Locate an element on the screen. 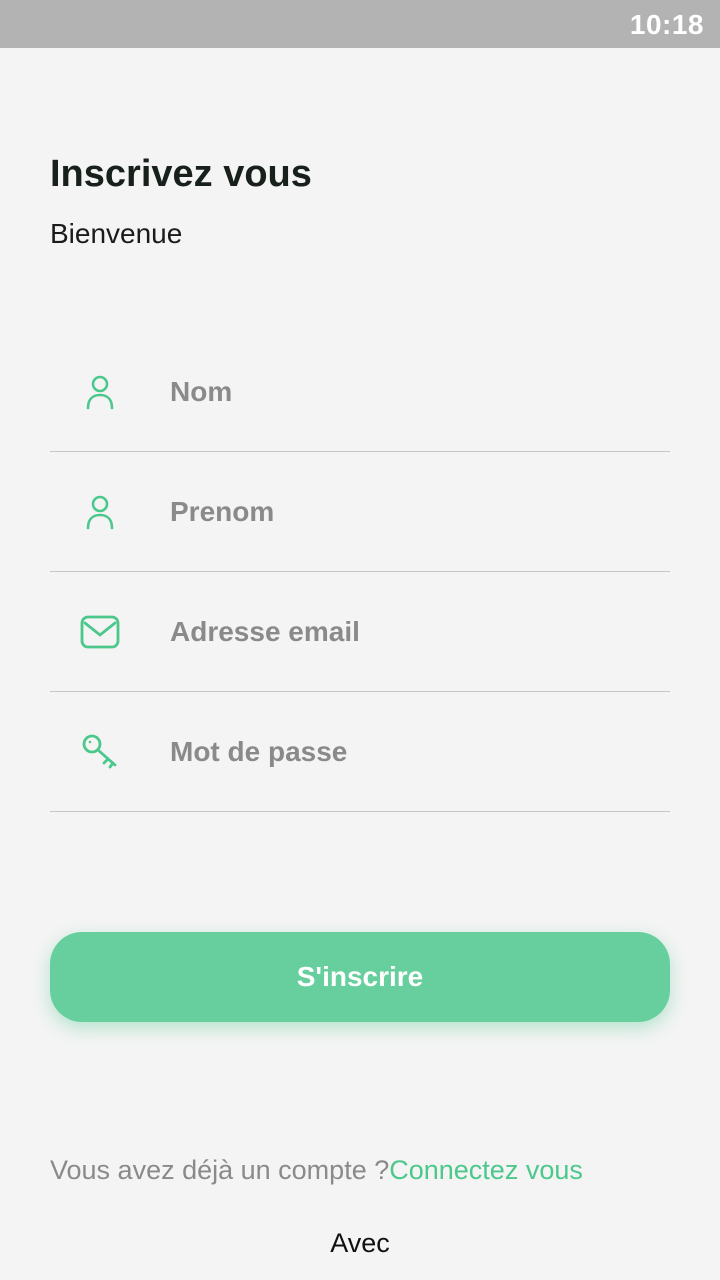 The height and width of the screenshot is (1280, 720). login-prompt: Vous avez déjà un compte ?Connectez vous is located at coordinates (316, 1170).